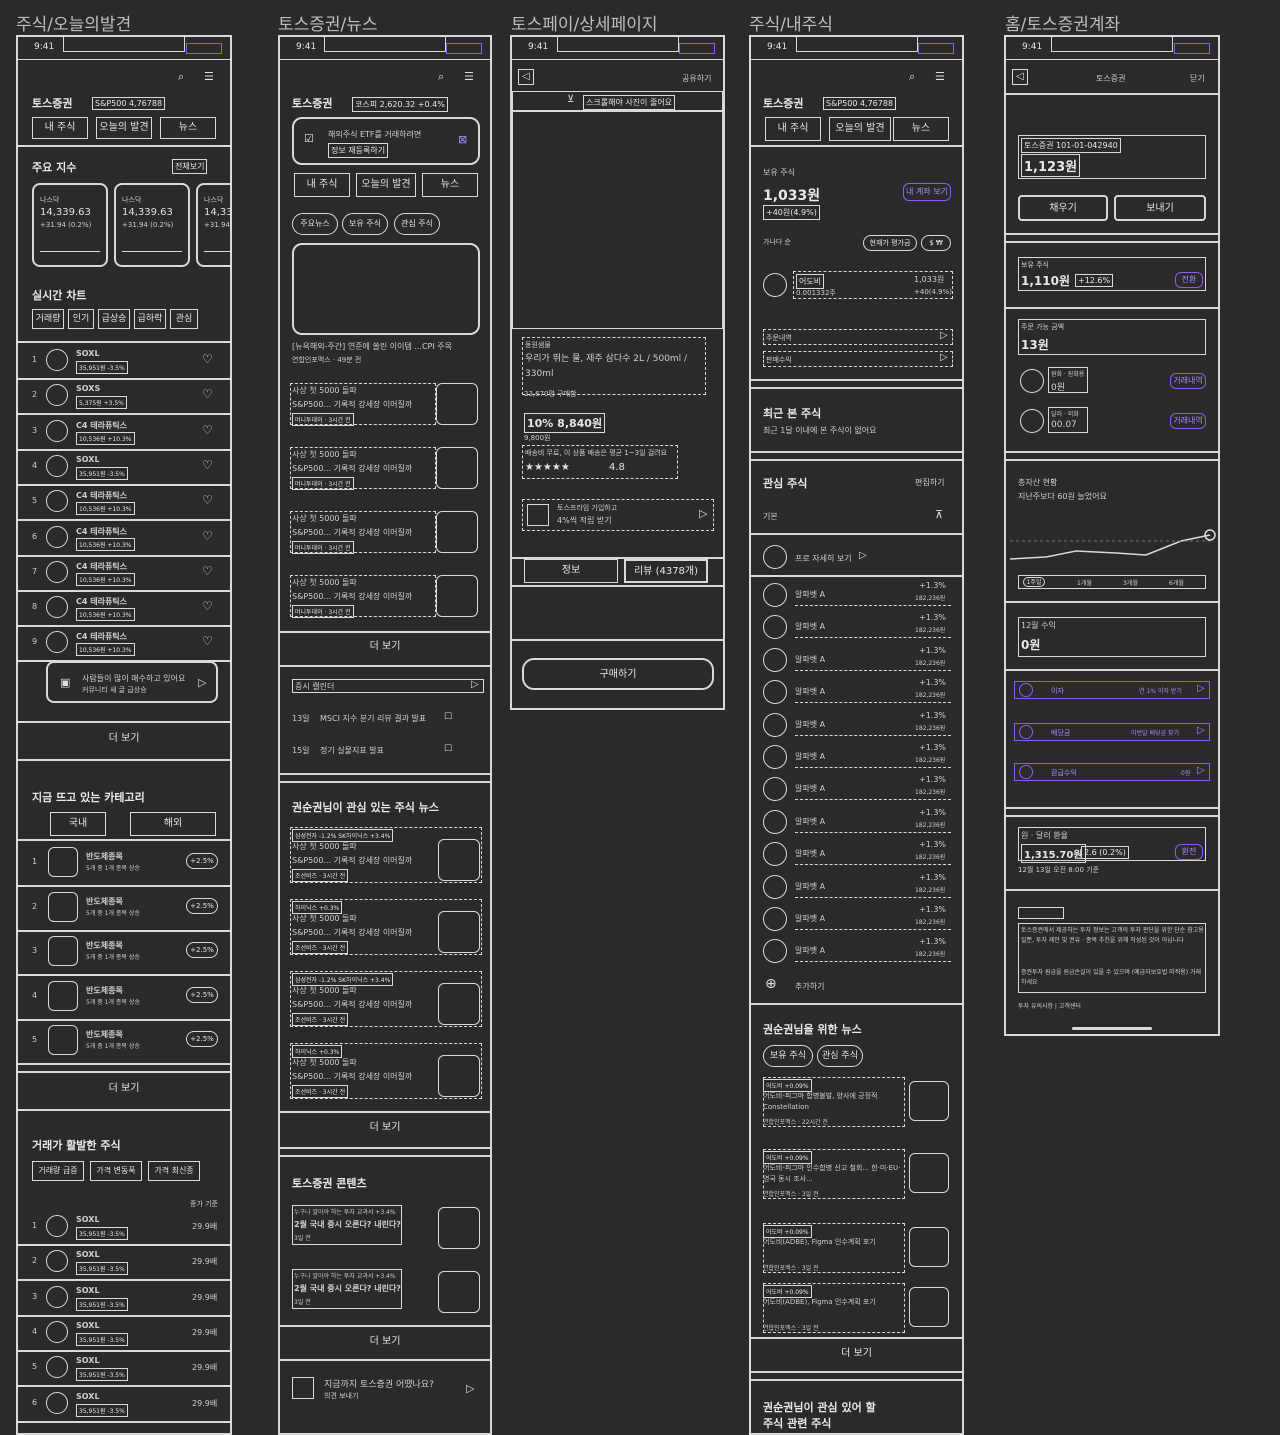 The width and height of the screenshot is (1280, 1435). I want to click on survey-title: 지금까지 토스증권 어땠나요?, so click(379, 1383).